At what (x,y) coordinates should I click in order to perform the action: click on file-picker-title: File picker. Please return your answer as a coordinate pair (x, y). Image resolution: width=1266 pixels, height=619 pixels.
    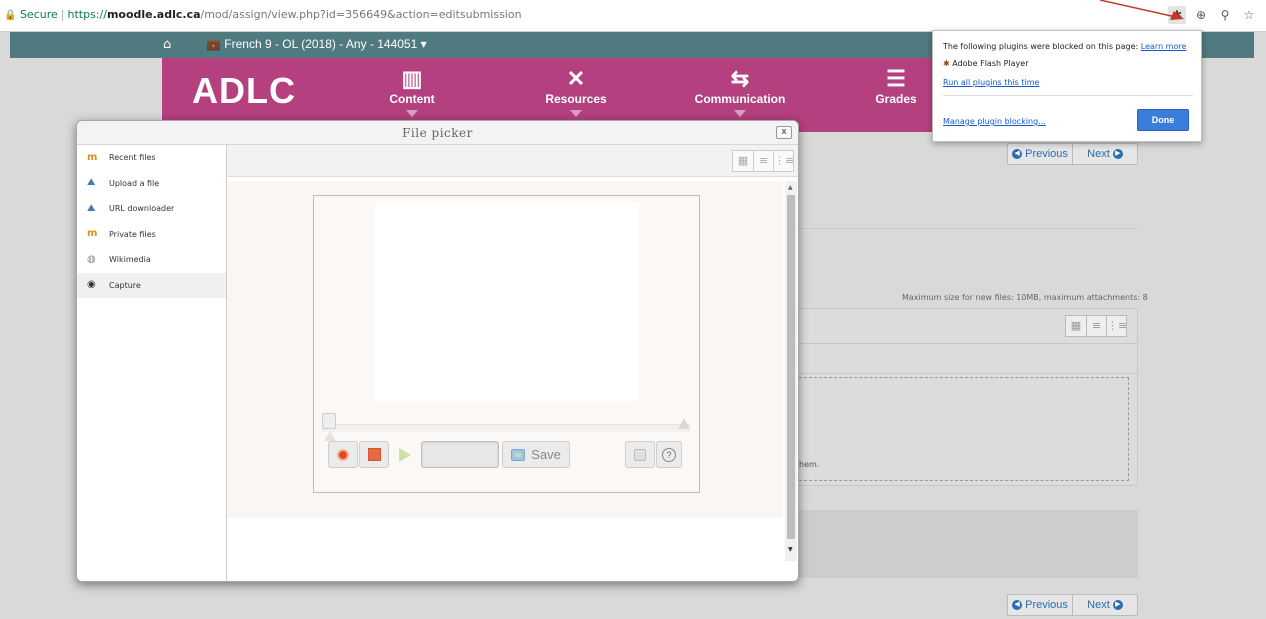
    Looking at the image, I should click on (437, 133).